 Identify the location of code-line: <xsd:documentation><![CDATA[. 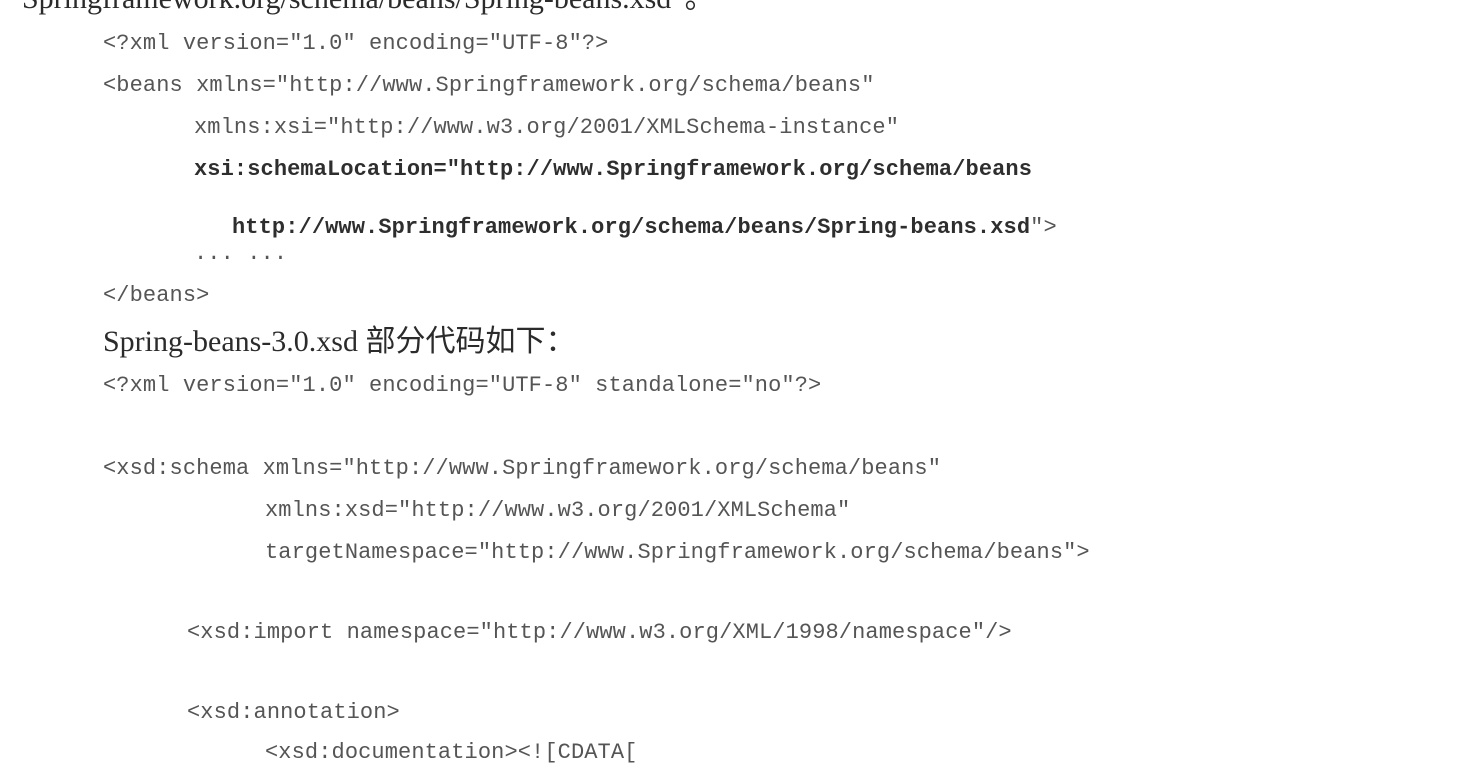
(451, 752).